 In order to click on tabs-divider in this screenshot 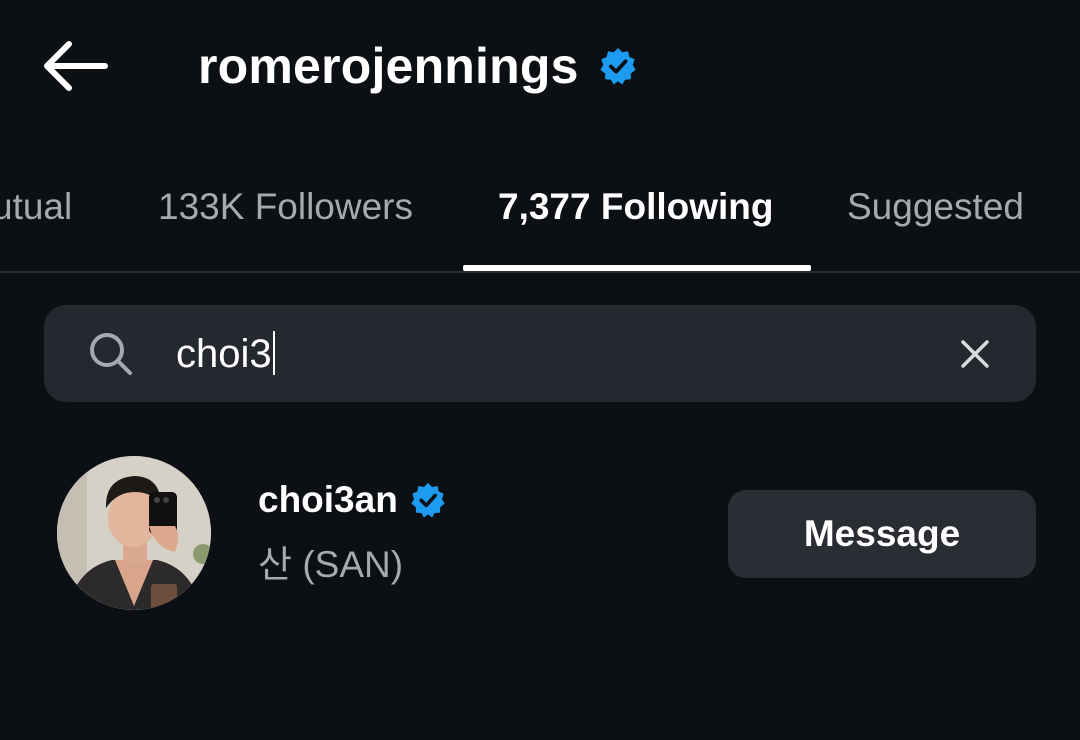, I will do `click(540, 272)`.